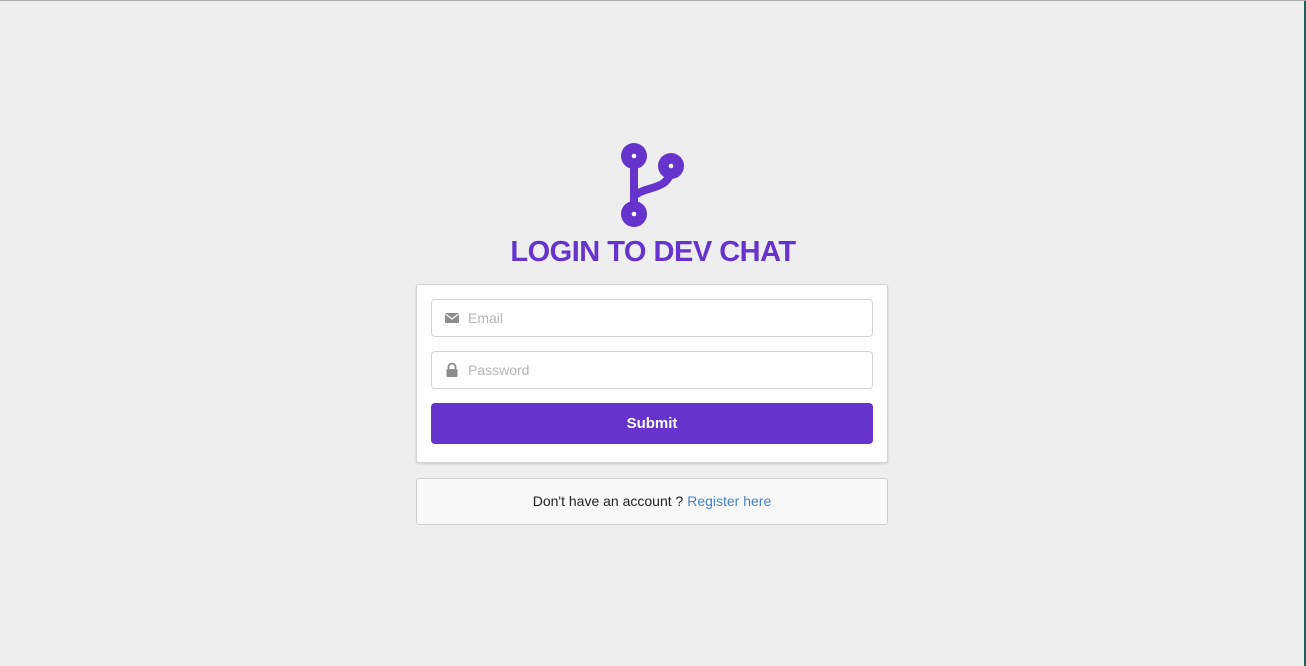  What do you see at coordinates (729, 501) in the screenshot?
I see `register-link: Register here` at bounding box center [729, 501].